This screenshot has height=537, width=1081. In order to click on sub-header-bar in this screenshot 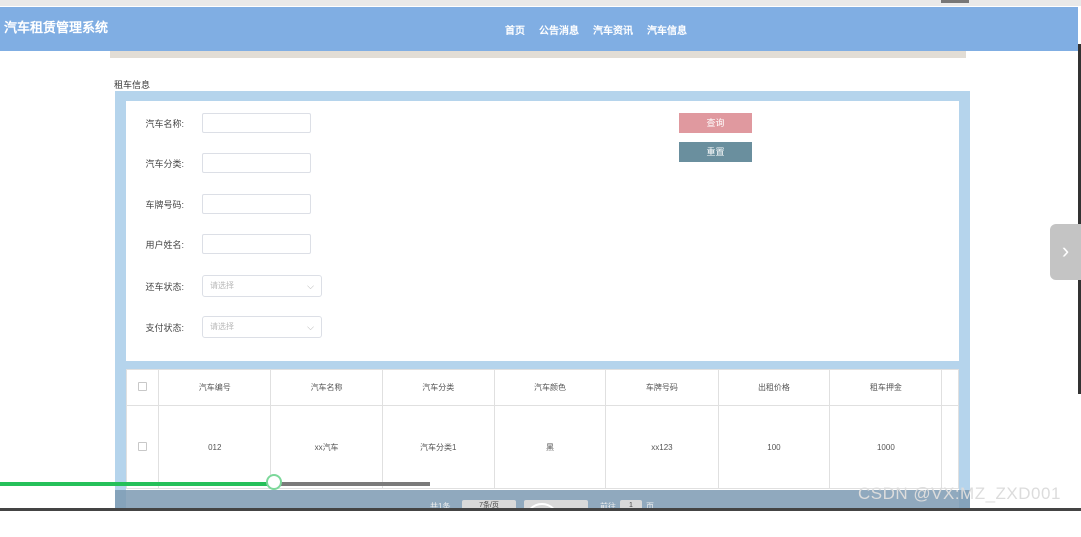, I will do `click(538, 54)`.